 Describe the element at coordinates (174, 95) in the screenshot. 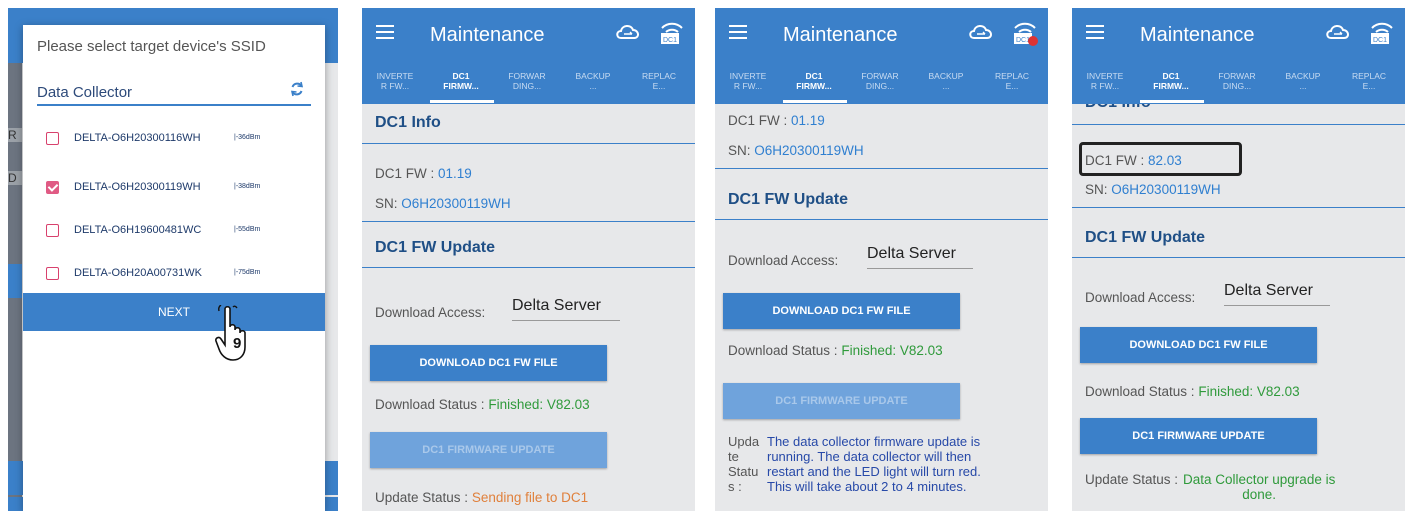

I see `ssid-filter-input: Data Collector` at that location.